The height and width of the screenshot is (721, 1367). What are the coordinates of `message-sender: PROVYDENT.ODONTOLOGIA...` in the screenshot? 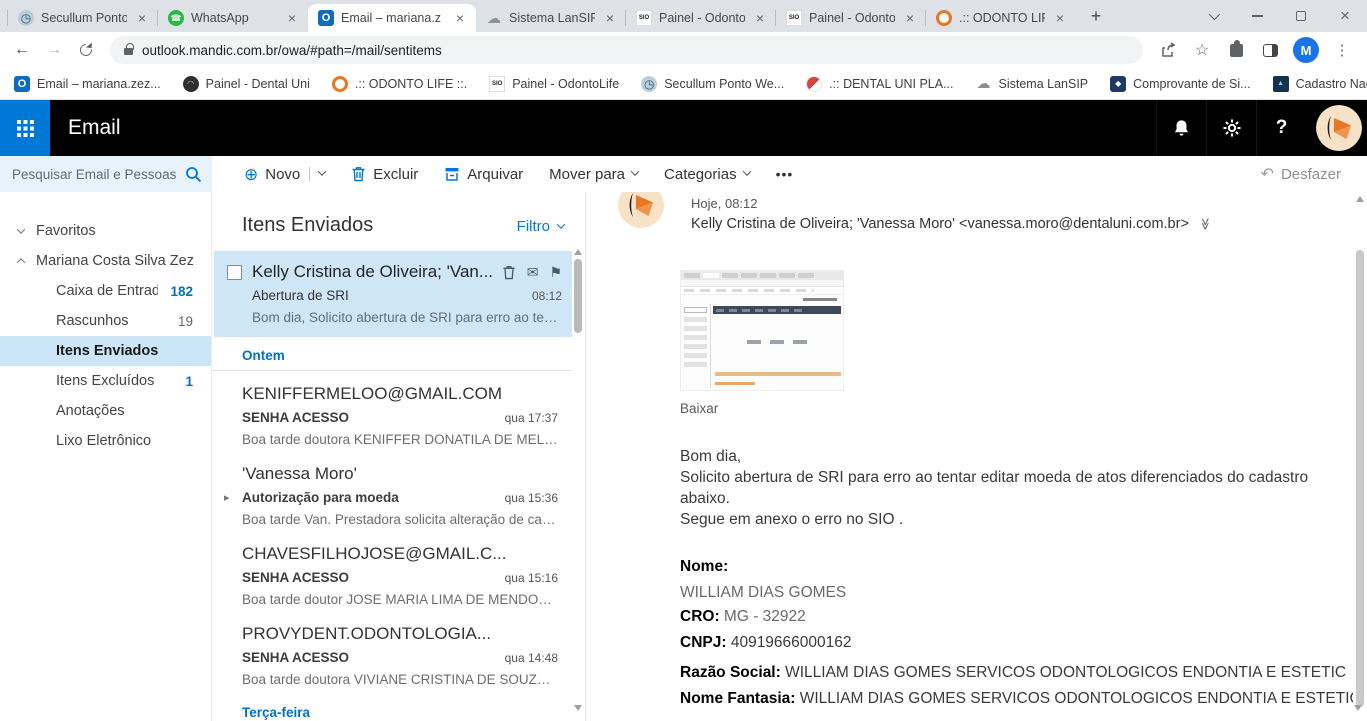 It's located at (367, 633).